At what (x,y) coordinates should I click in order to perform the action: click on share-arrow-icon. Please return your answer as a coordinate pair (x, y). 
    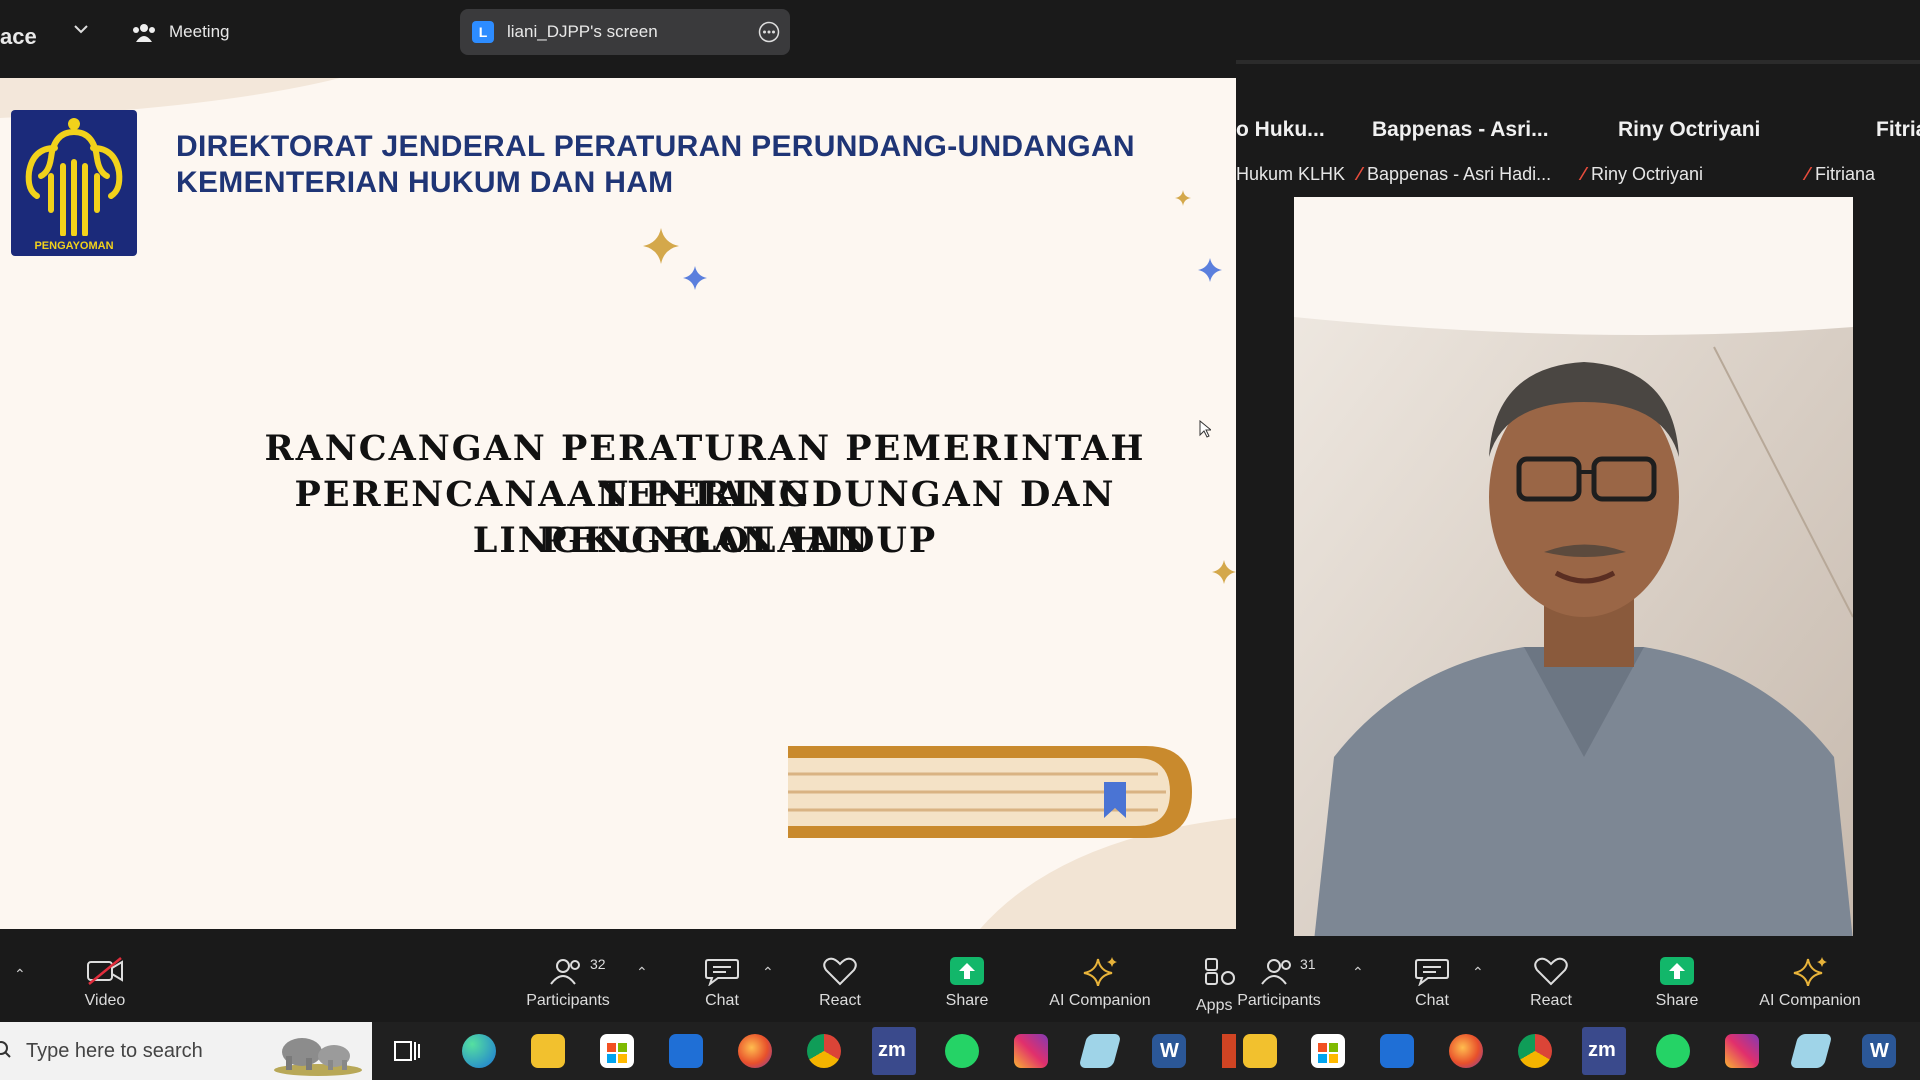
    Looking at the image, I should click on (967, 971).